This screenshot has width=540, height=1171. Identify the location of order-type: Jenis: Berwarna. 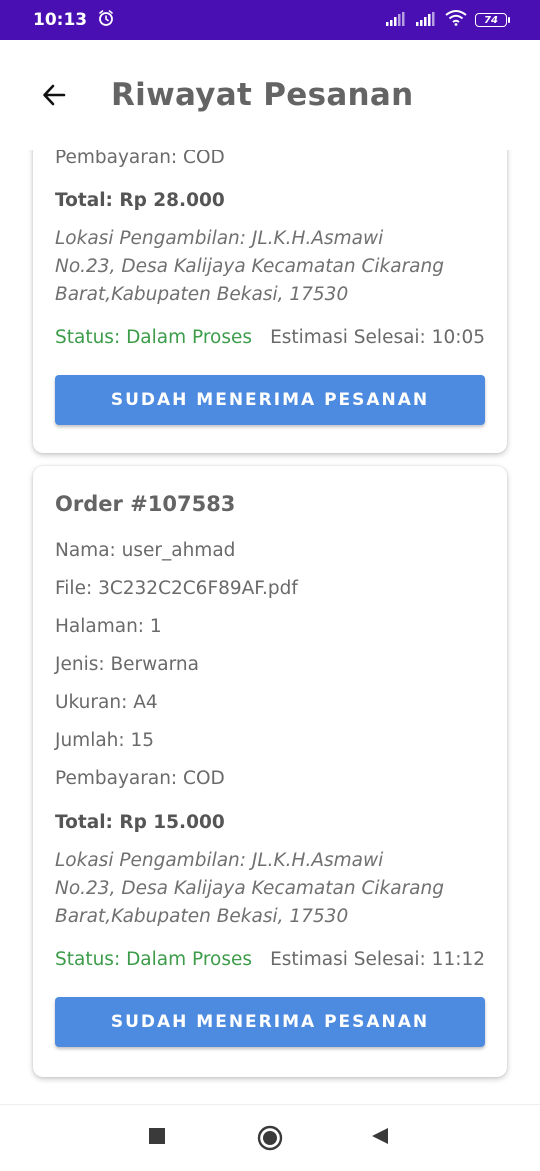
(127, 664).